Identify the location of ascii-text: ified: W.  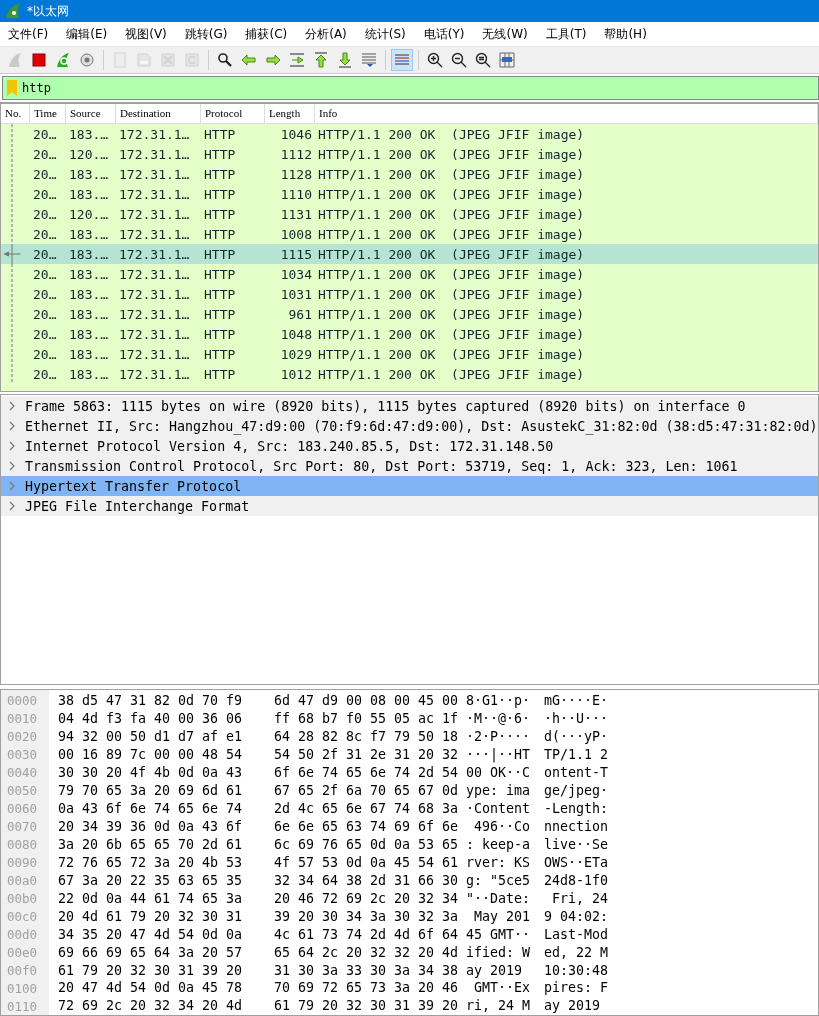
(499, 952).